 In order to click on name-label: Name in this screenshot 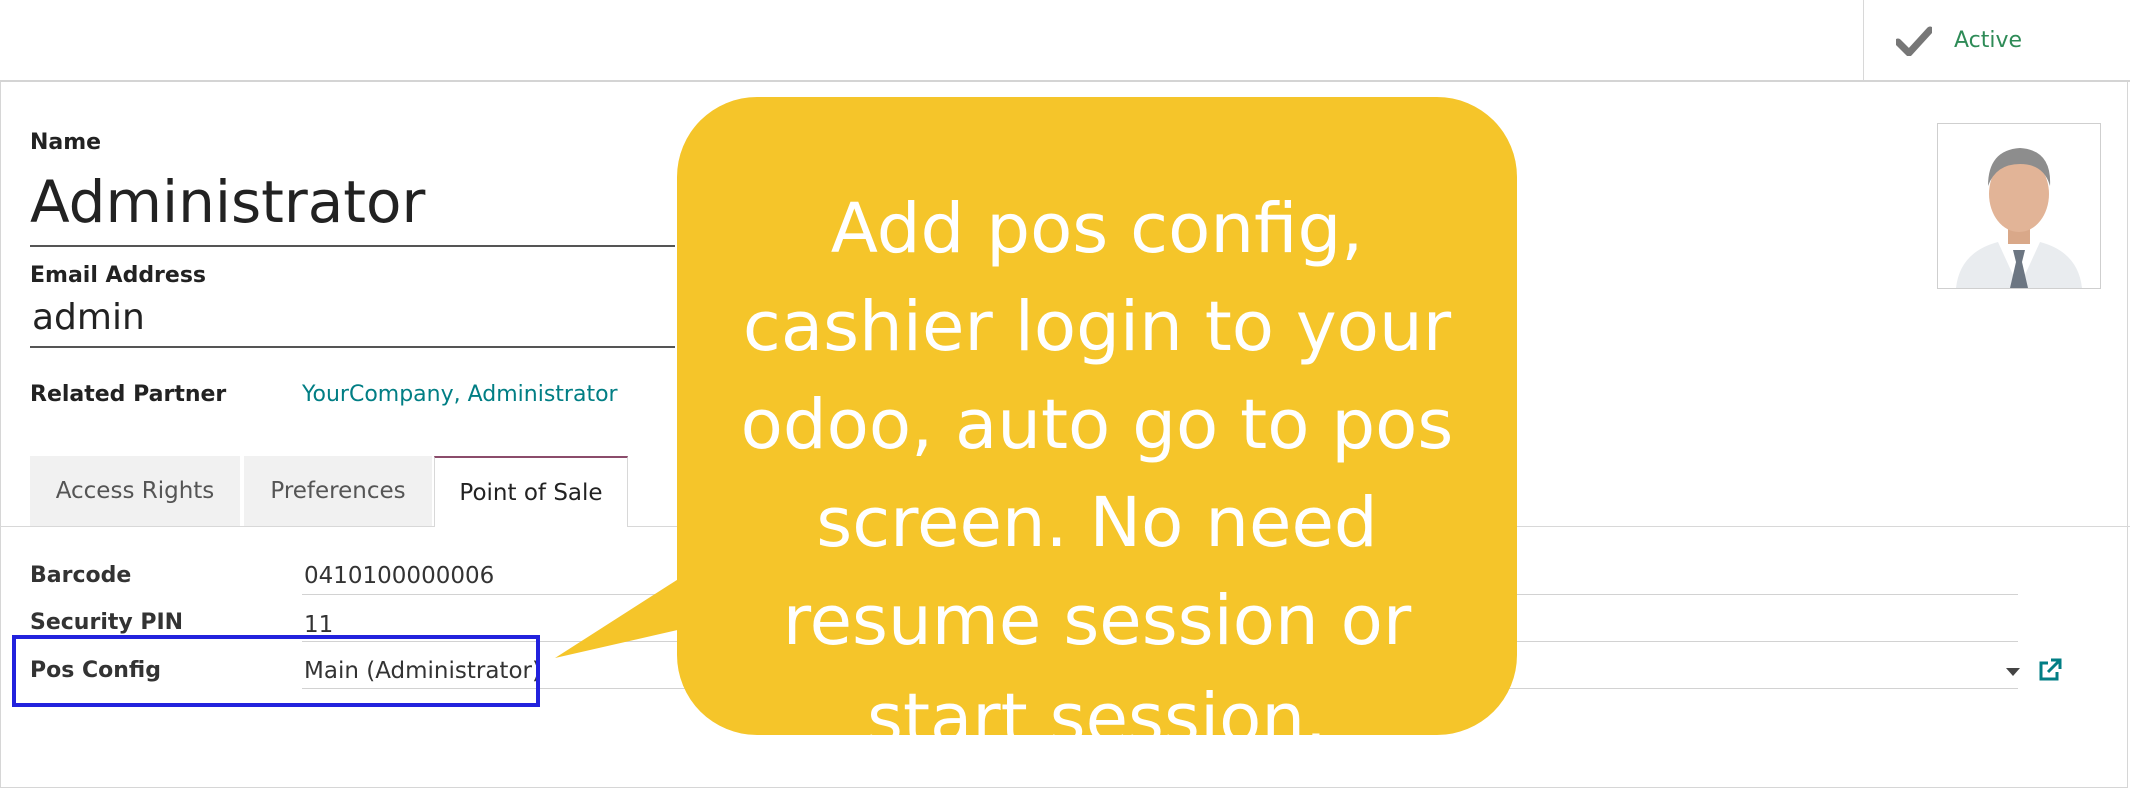, I will do `click(66, 142)`.